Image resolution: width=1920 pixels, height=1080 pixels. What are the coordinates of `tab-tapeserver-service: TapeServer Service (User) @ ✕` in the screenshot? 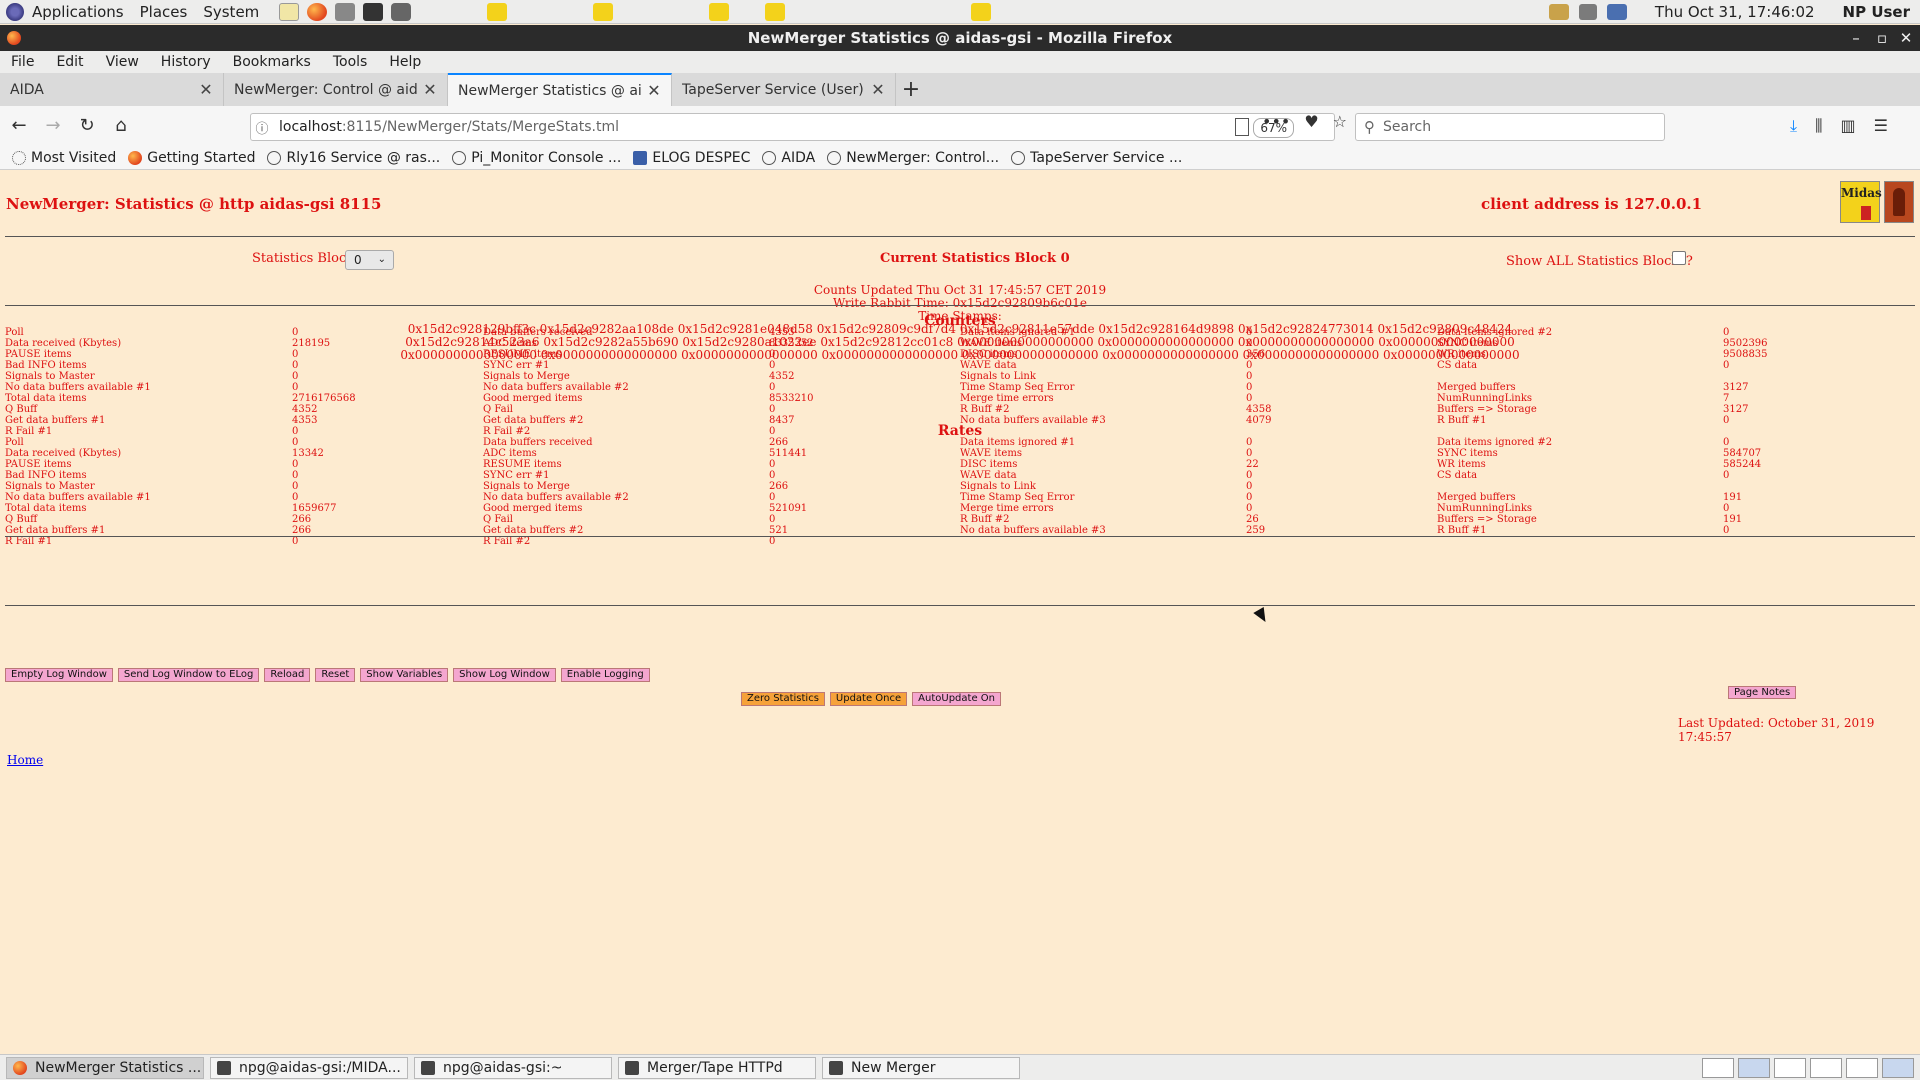 It's located at (784, 89).